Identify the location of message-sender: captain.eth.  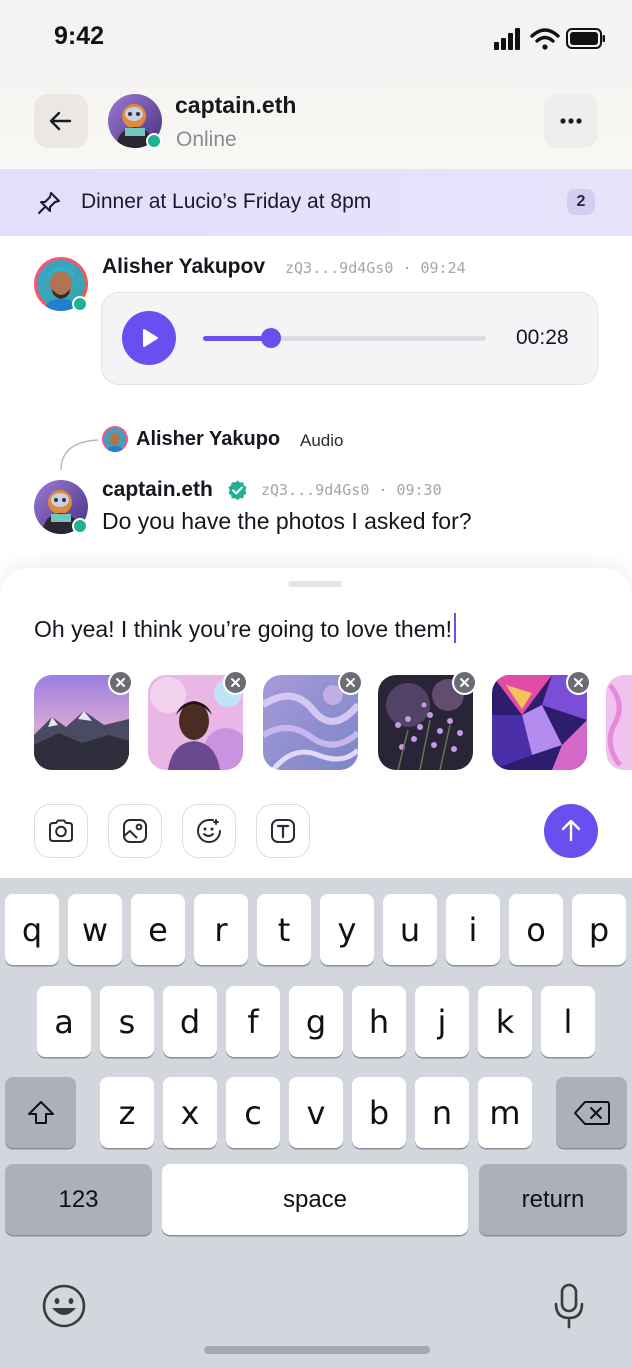
(157, 490).